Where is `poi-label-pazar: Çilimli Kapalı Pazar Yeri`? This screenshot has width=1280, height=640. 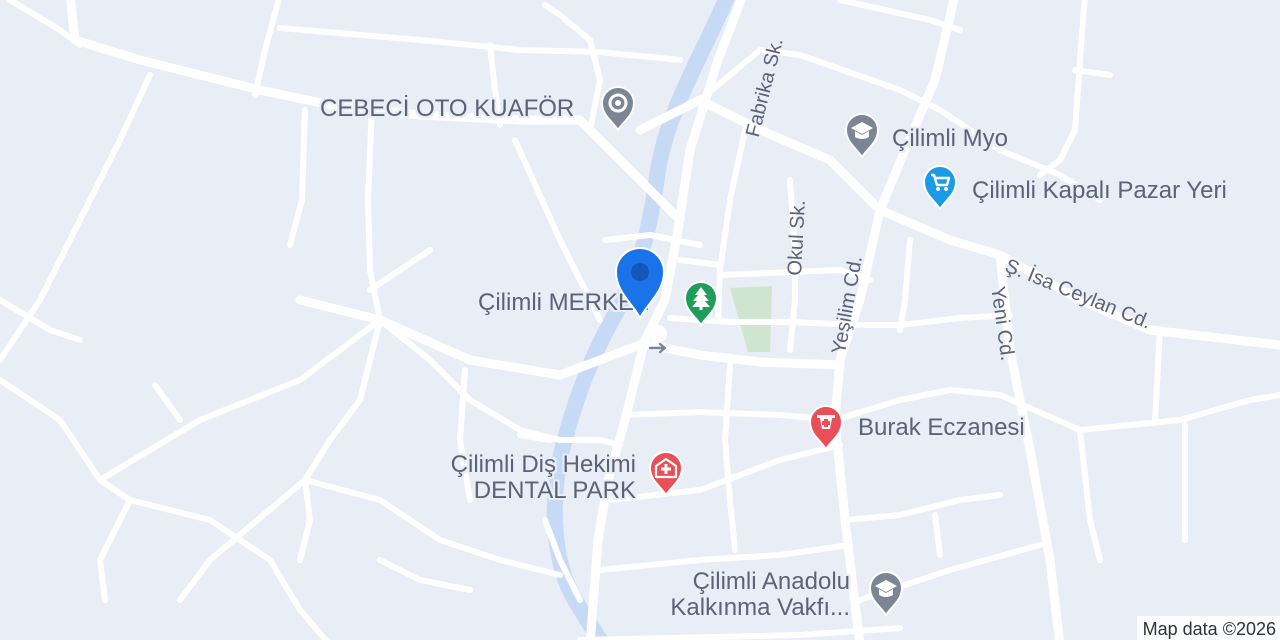 poi-label-pazar: Çilimli Kapalı Pazar Yeri is located at coordinates (1099, 191).